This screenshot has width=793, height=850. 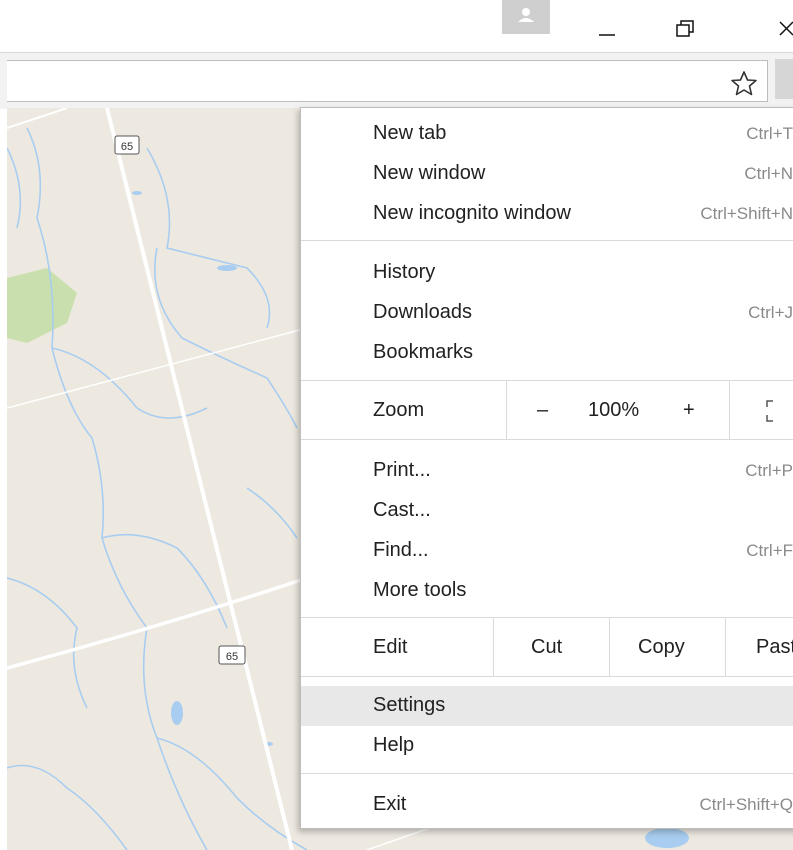 I want to click on cut-button: Cut, so click(x=546, y=647).